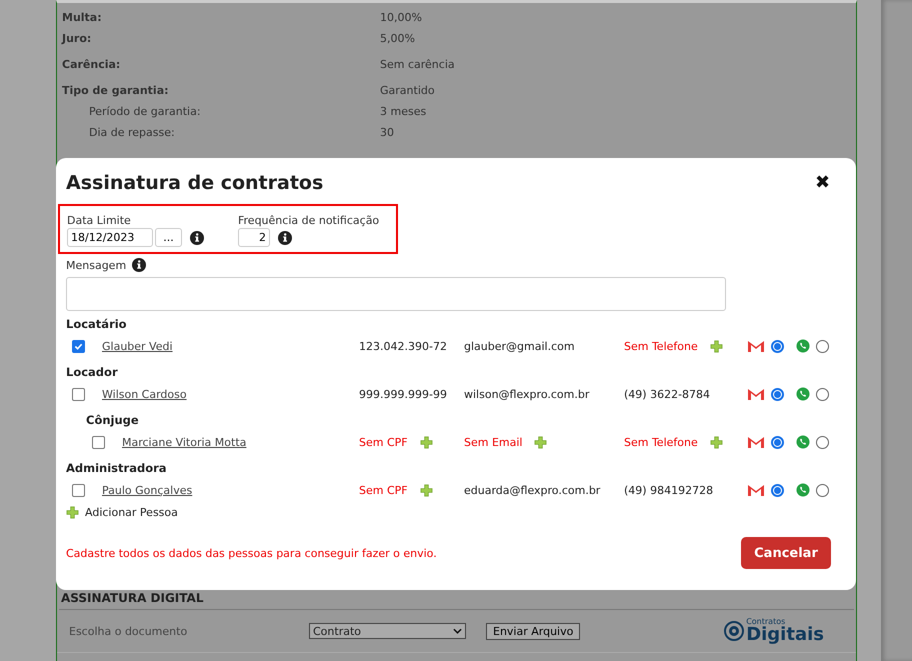 This screenshot has width=912, height=661. I want to click on send-file-button: Enviar Arquivo, so click(533, 631).